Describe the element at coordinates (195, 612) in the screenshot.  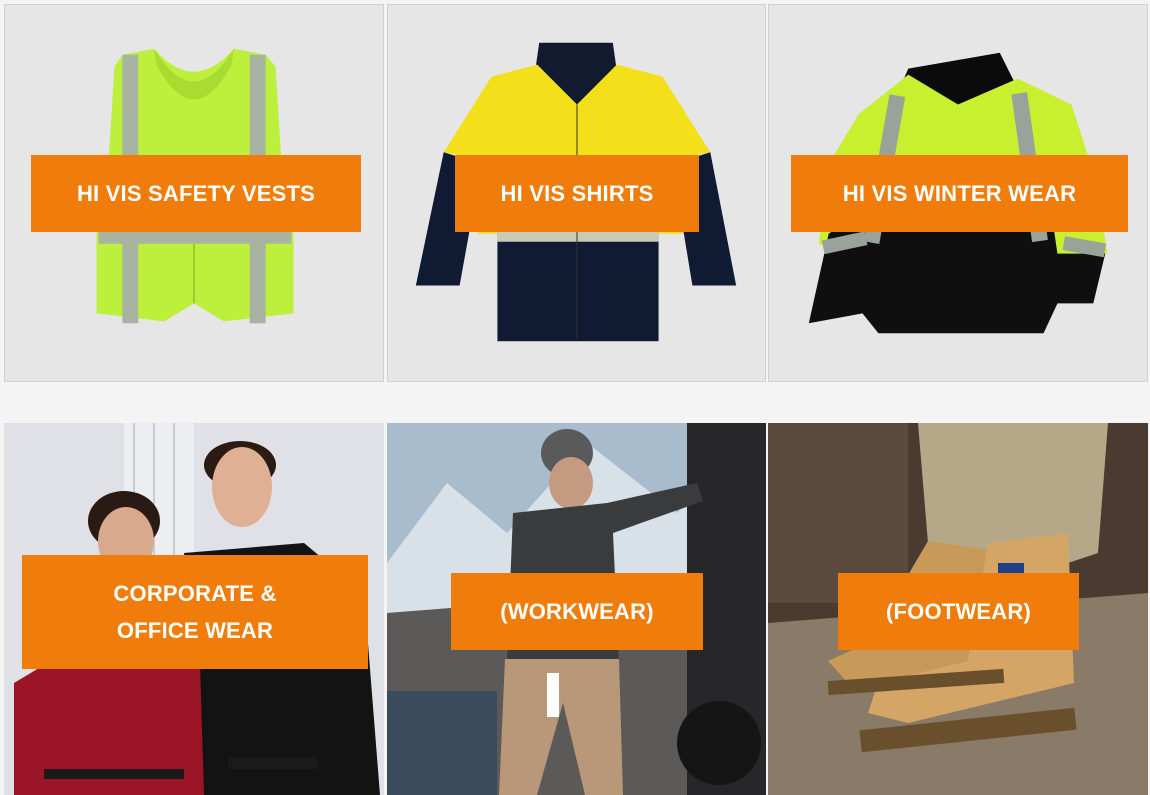
I see `category-label: CORPORATE & OFFICE WEAR` at that location.